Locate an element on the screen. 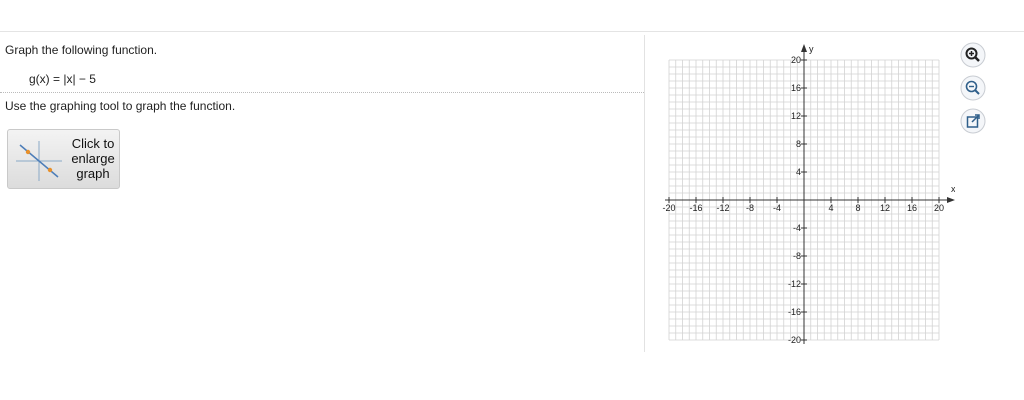 The image size is (1024, 400). y-tick-label: 4 is located at coordinates (798, 172).